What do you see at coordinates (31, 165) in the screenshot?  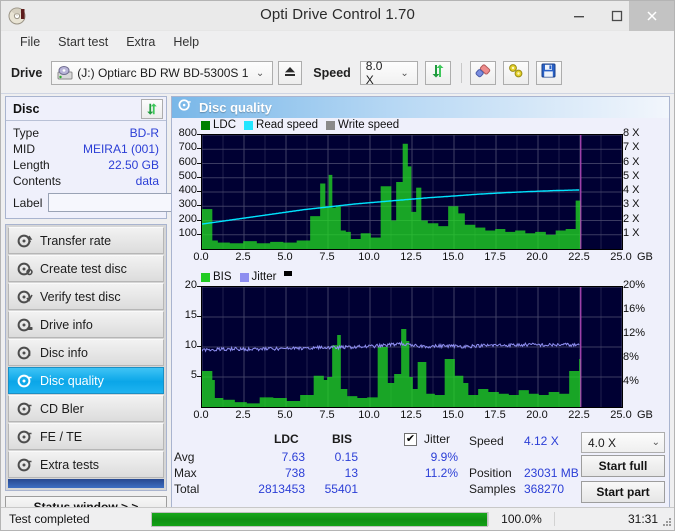 I see `disc-row-key: Length` at bounding box center [31, 165].